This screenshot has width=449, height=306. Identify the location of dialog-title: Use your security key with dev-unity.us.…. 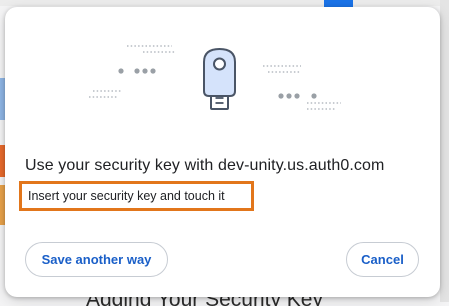
(205, 165).